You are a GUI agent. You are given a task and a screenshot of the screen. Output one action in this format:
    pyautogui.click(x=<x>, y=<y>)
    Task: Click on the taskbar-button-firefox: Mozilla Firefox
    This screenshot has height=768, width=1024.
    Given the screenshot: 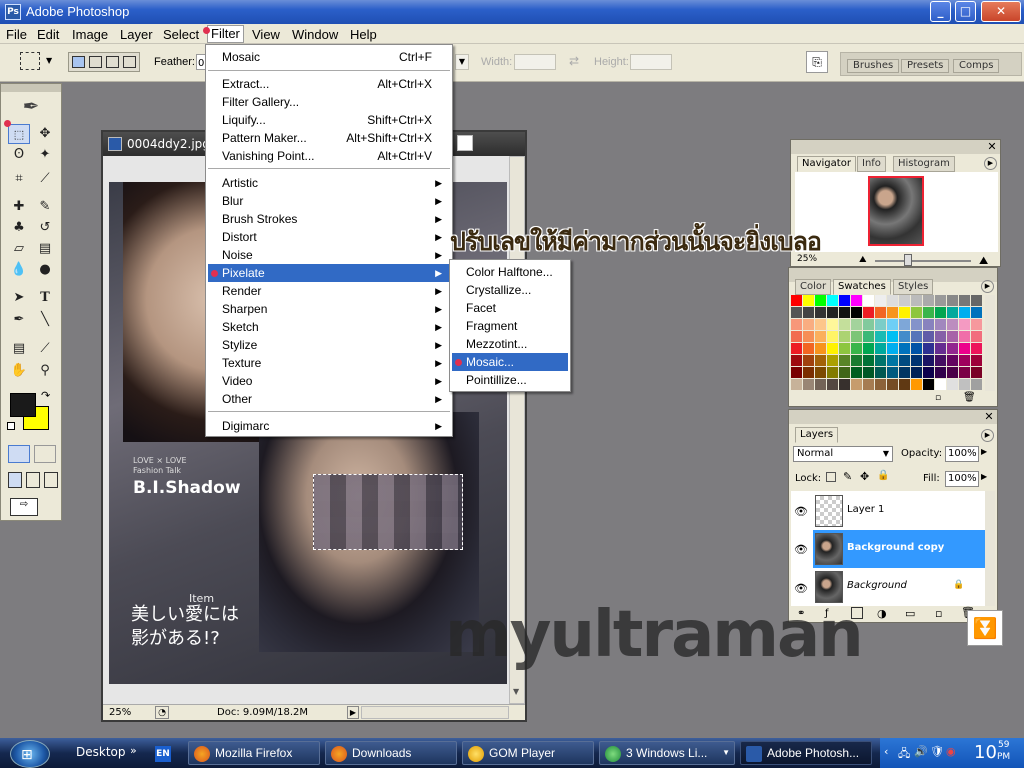 What is the action you would take?
    pyautogui.click(x=254, y=753)
    